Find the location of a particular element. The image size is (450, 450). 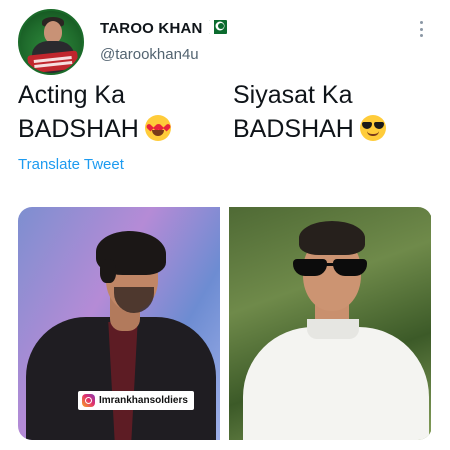

sunglasses-icon is located at coordinates (331, 268).